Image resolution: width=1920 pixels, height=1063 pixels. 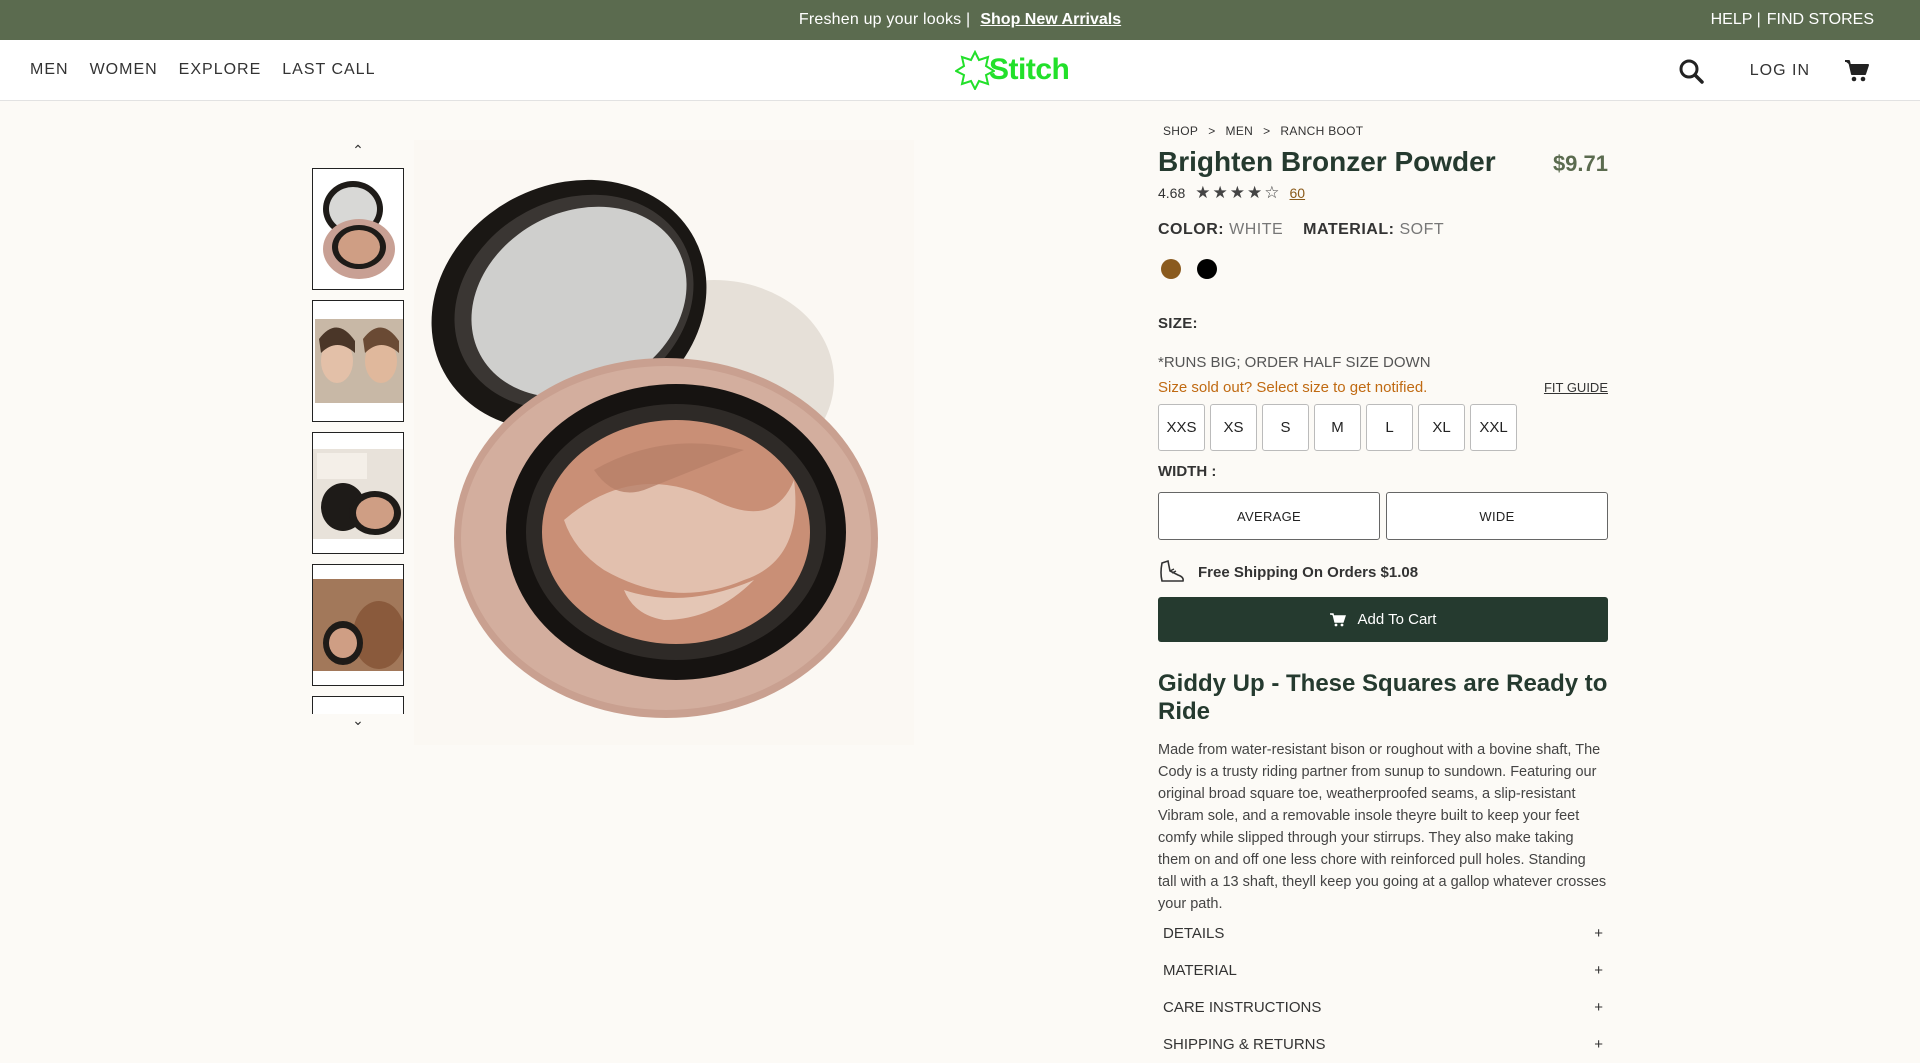 What do you see at coordinates (1178, 323) in the screenshot?
I see `size-label: SIZE:` at bounding box center [1178, 323].